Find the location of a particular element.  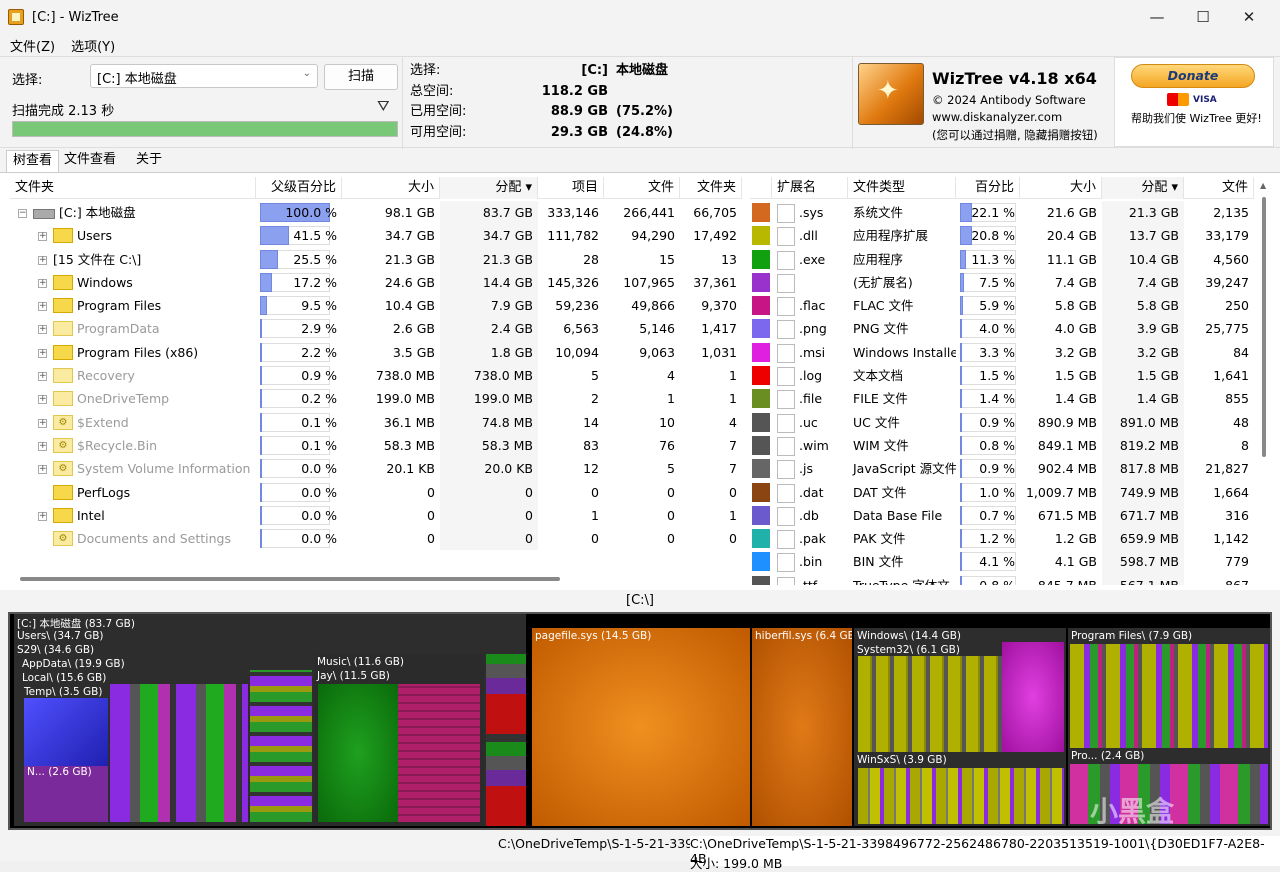

tree-row: PerfLogs 0.0 % 0 0 0 0 0 is located at coordinates (376, 492).